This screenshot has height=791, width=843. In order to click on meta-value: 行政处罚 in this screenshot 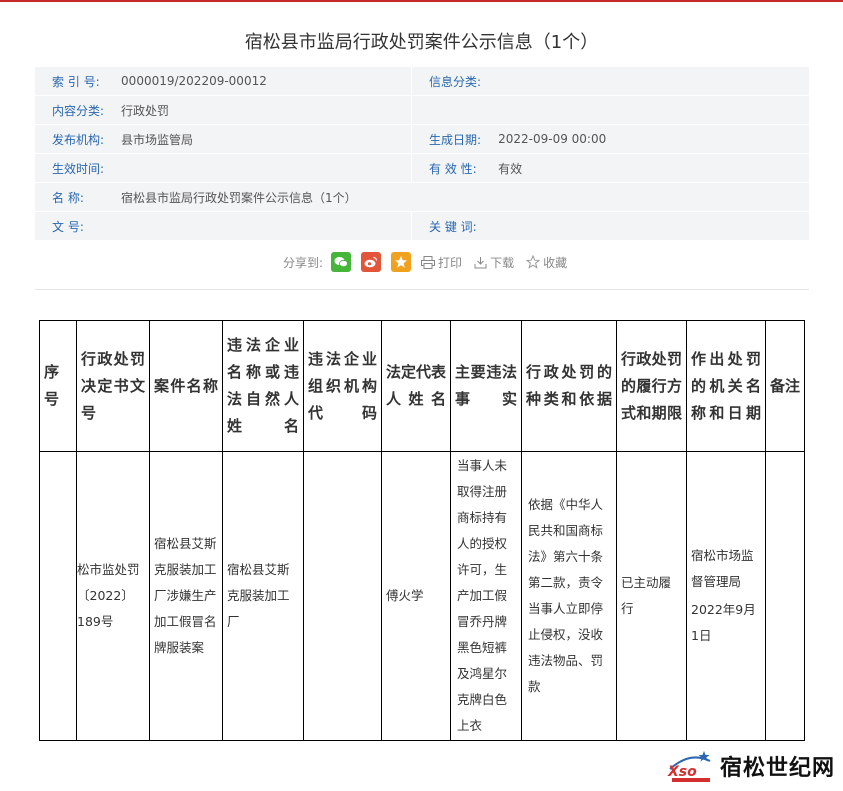, I will do `click(258, 110)`.